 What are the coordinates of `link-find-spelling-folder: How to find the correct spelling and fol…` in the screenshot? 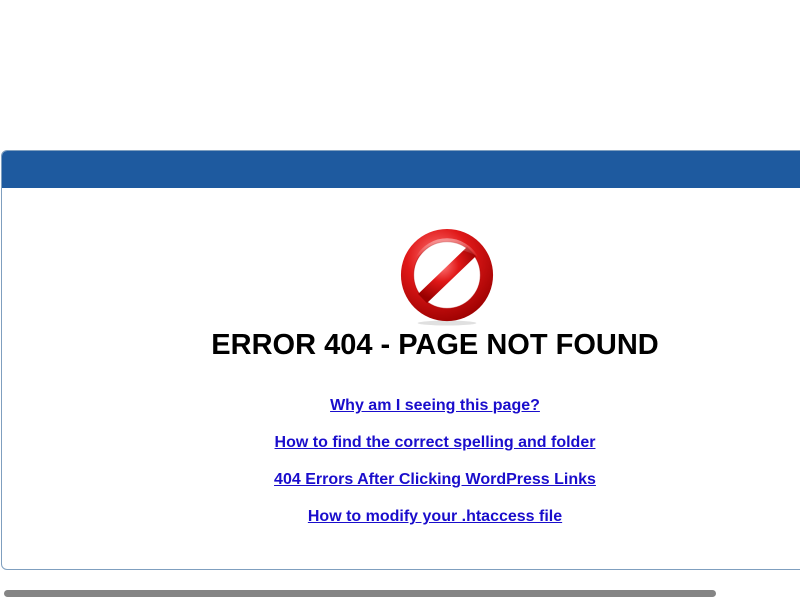 It's located at (401, 443).